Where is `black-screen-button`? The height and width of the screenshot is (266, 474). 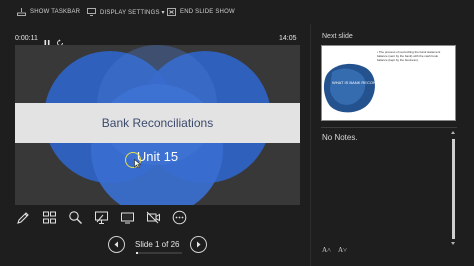 black-screen-button is located at coordinates (127, 217).